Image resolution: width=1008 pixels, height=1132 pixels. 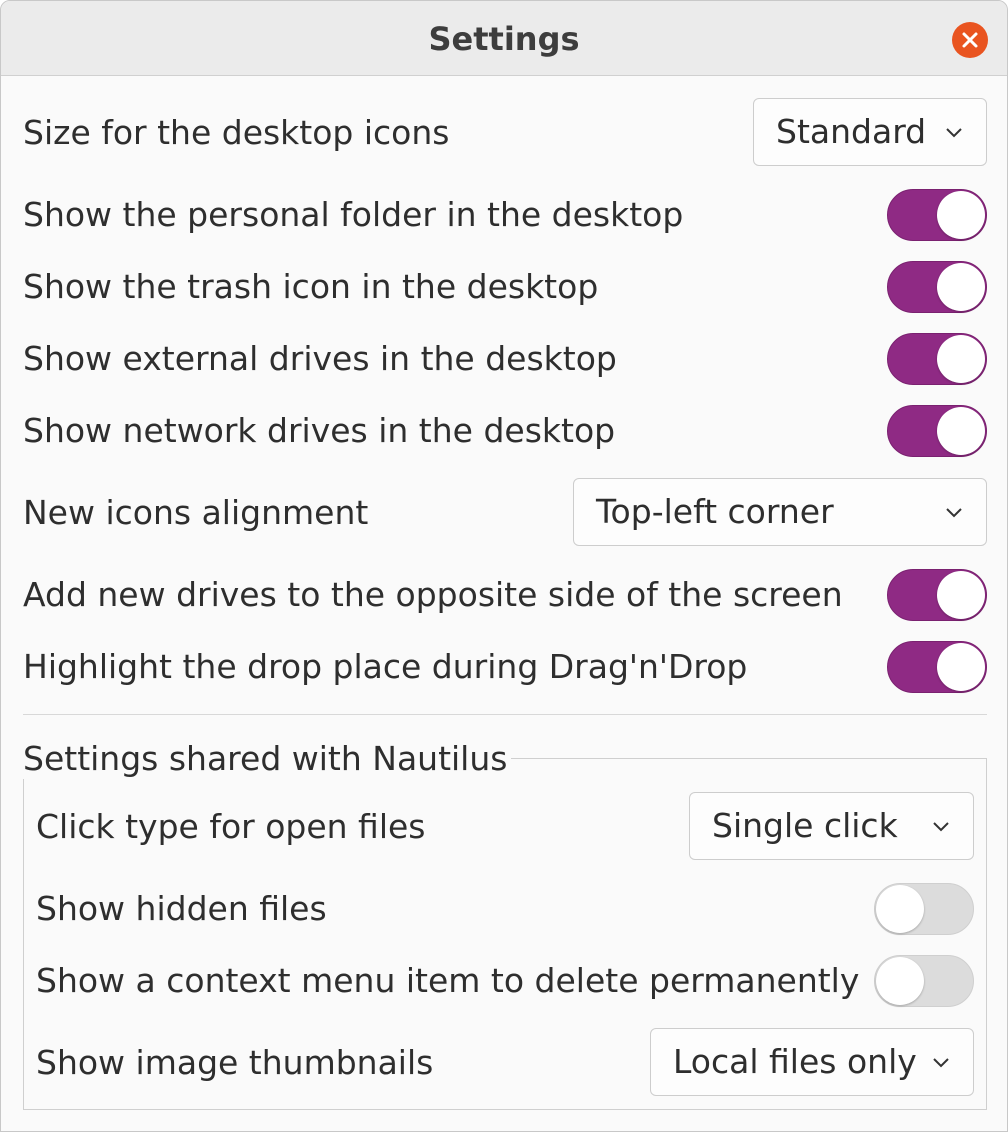 I want to click on section-divider, so click(x=505, y=714).